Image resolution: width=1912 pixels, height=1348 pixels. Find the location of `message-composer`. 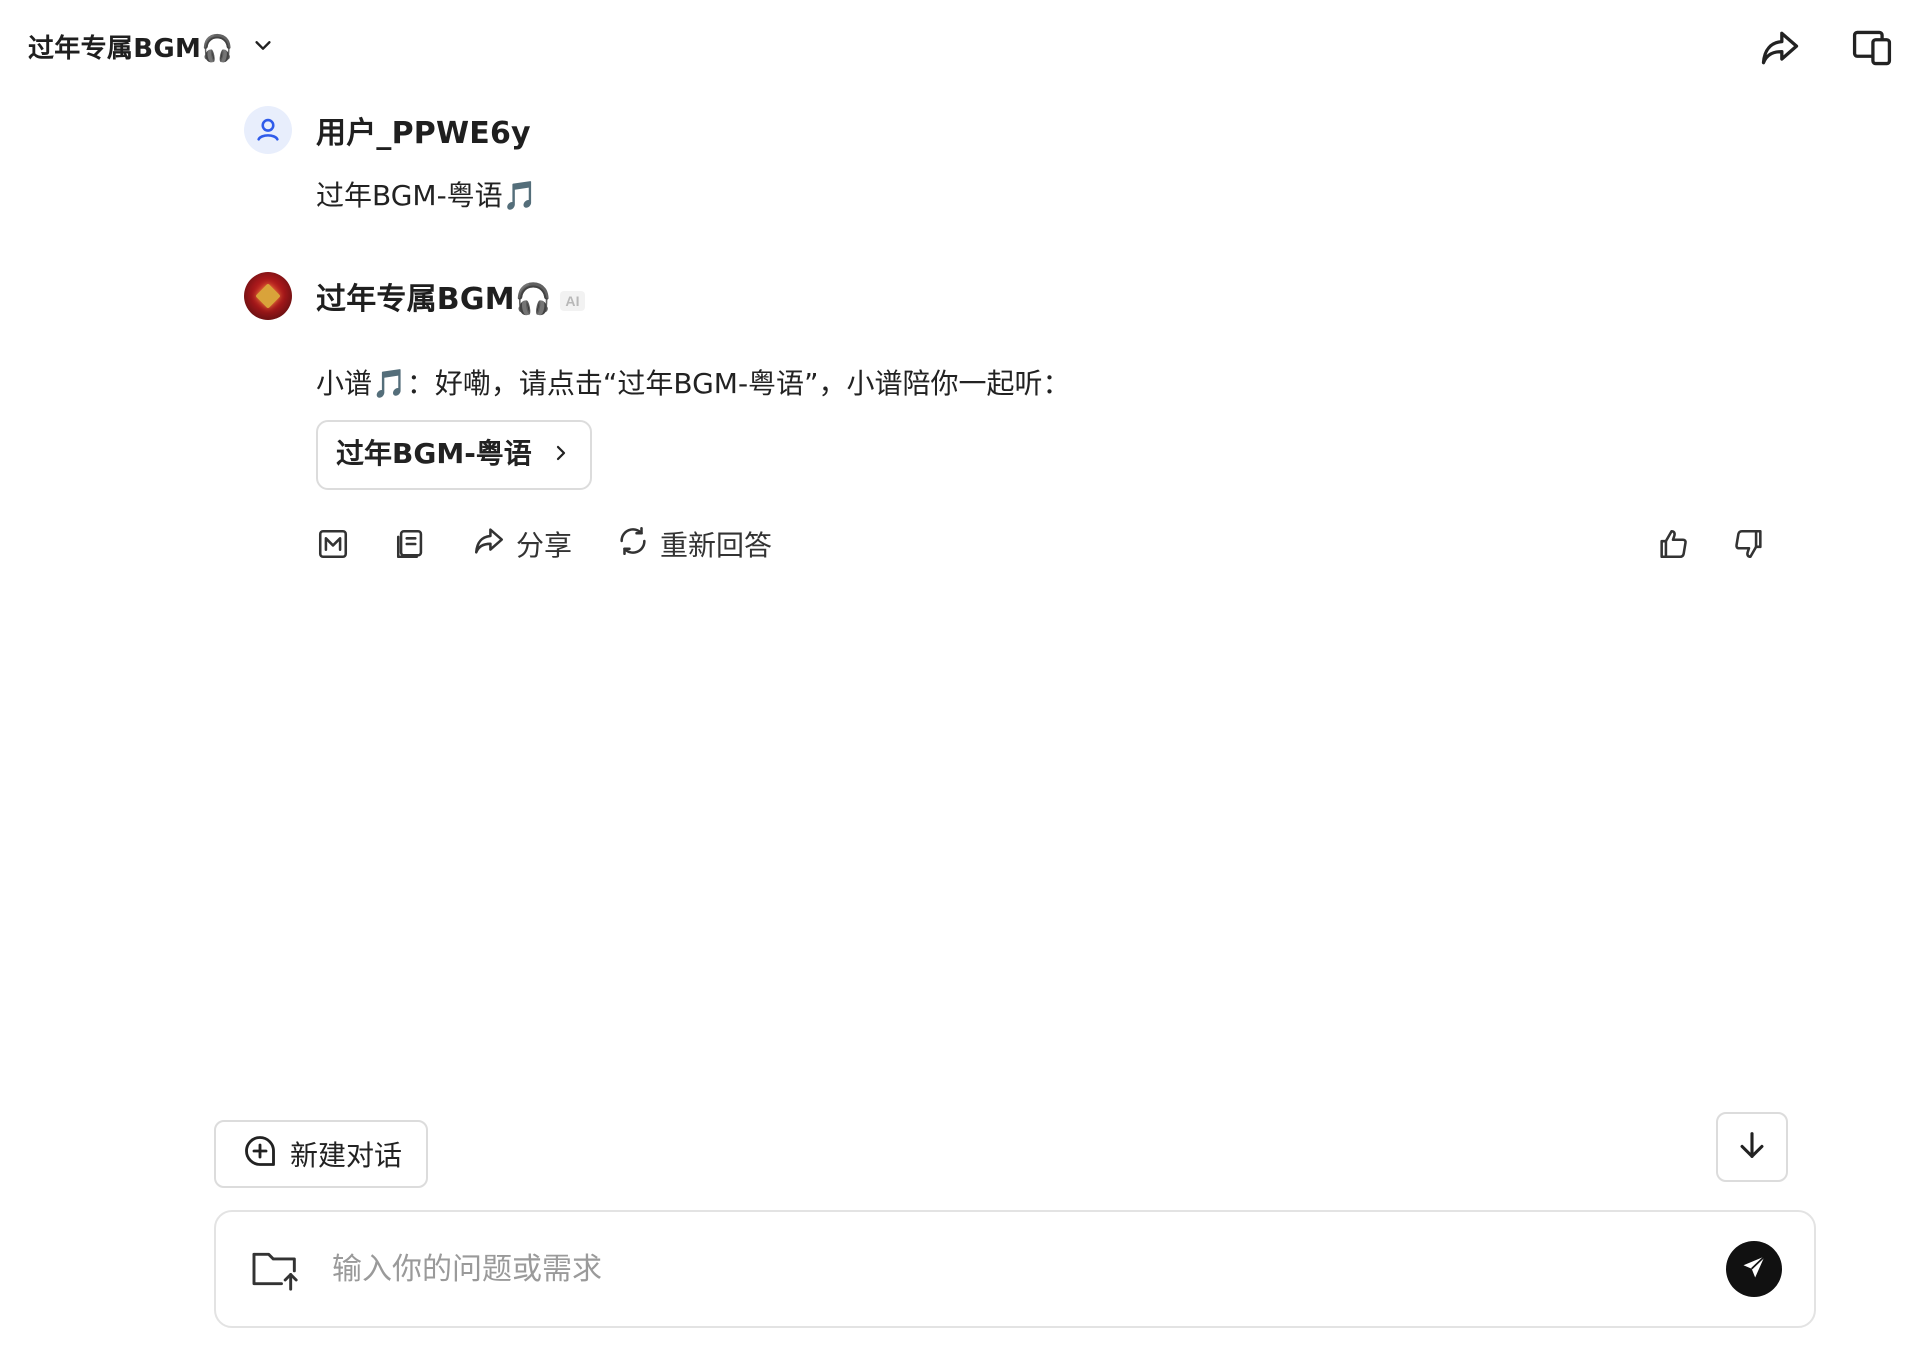

message-composer is located at coordinates (1015, 1269).